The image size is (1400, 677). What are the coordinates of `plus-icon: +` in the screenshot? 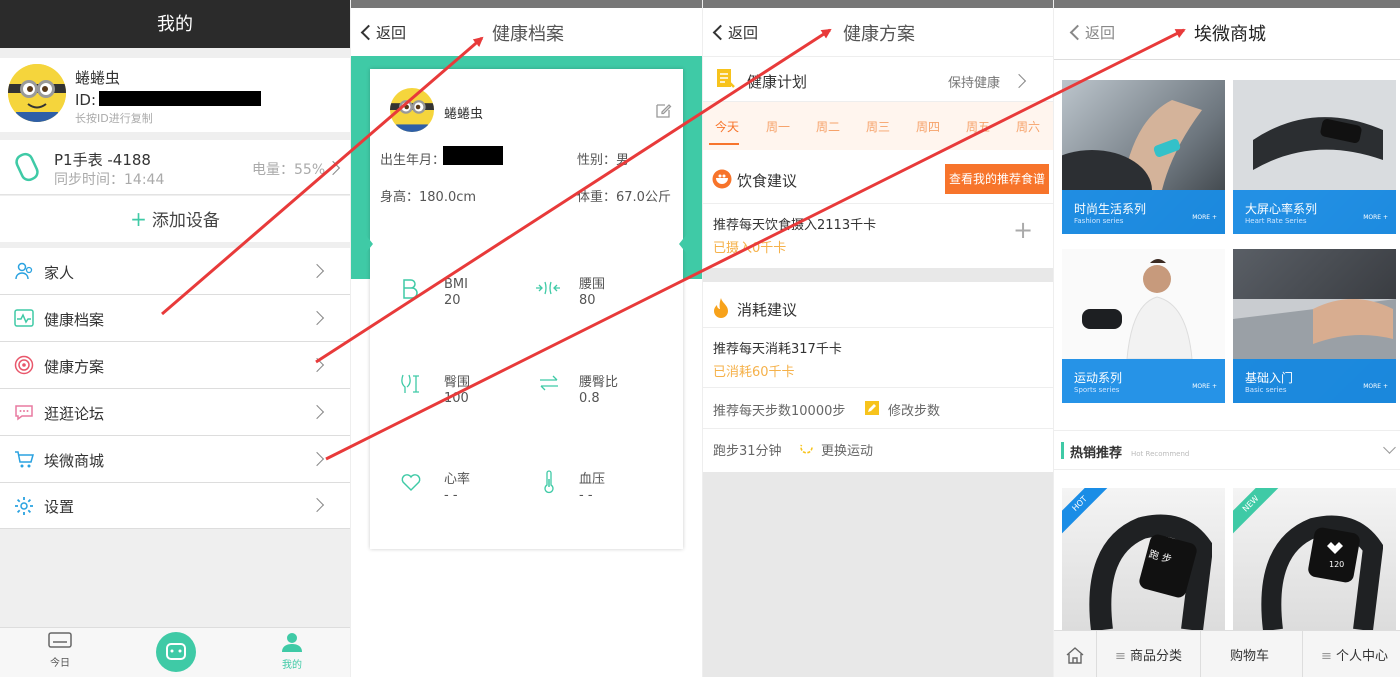 It's located at (138, 219).